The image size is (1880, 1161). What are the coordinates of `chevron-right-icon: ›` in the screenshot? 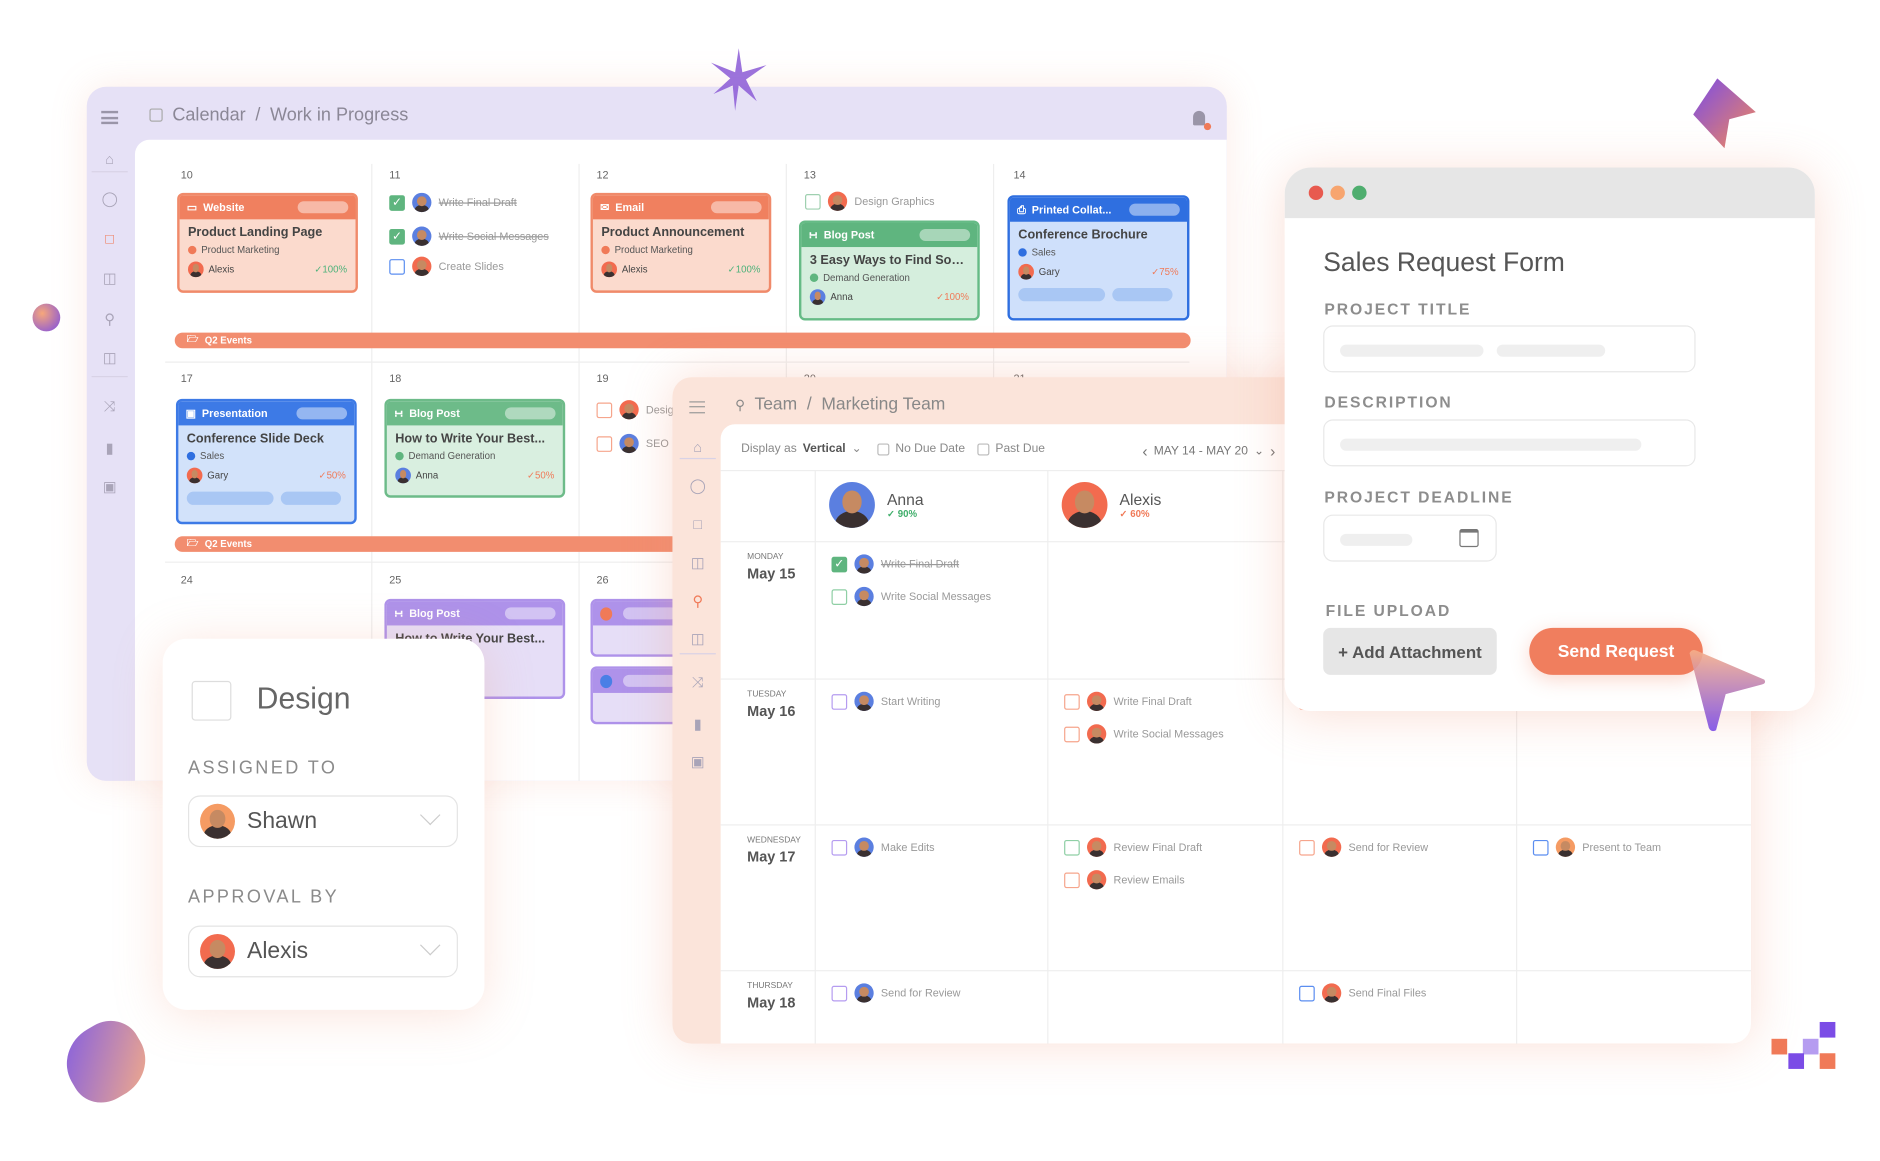 It's located at (1272, 451).